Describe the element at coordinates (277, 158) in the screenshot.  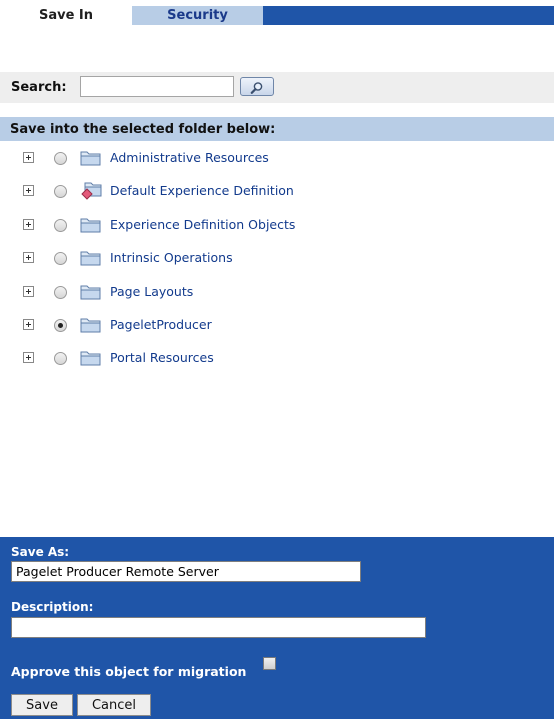
I see `tree-item-administrative-resources: Administrative Resources` at that location.